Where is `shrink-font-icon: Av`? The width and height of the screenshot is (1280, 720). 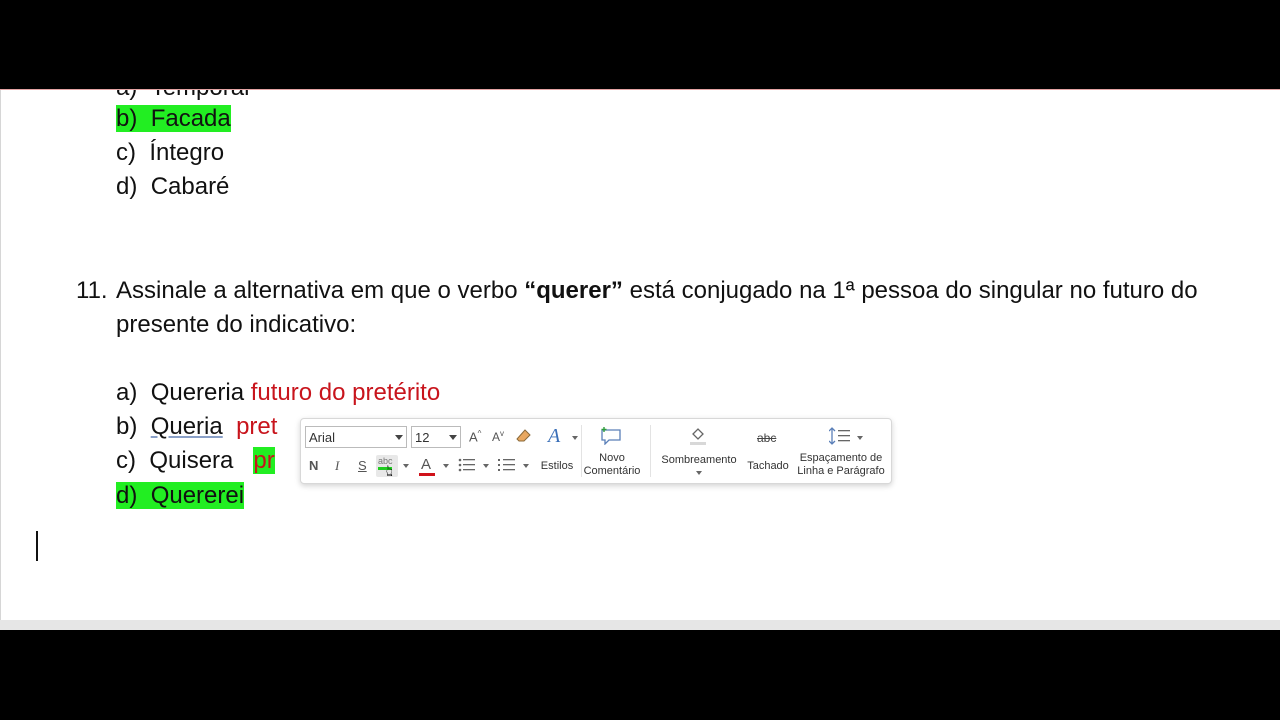 shrink-font-icon: Av is located at coordinates (498, 436).